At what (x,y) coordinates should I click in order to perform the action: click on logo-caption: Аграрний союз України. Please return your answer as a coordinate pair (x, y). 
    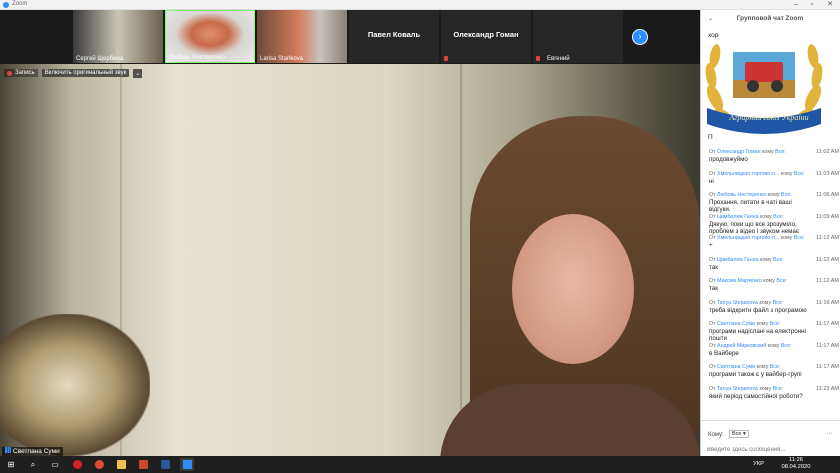
    Looking at the image, I should click on (769, 117).